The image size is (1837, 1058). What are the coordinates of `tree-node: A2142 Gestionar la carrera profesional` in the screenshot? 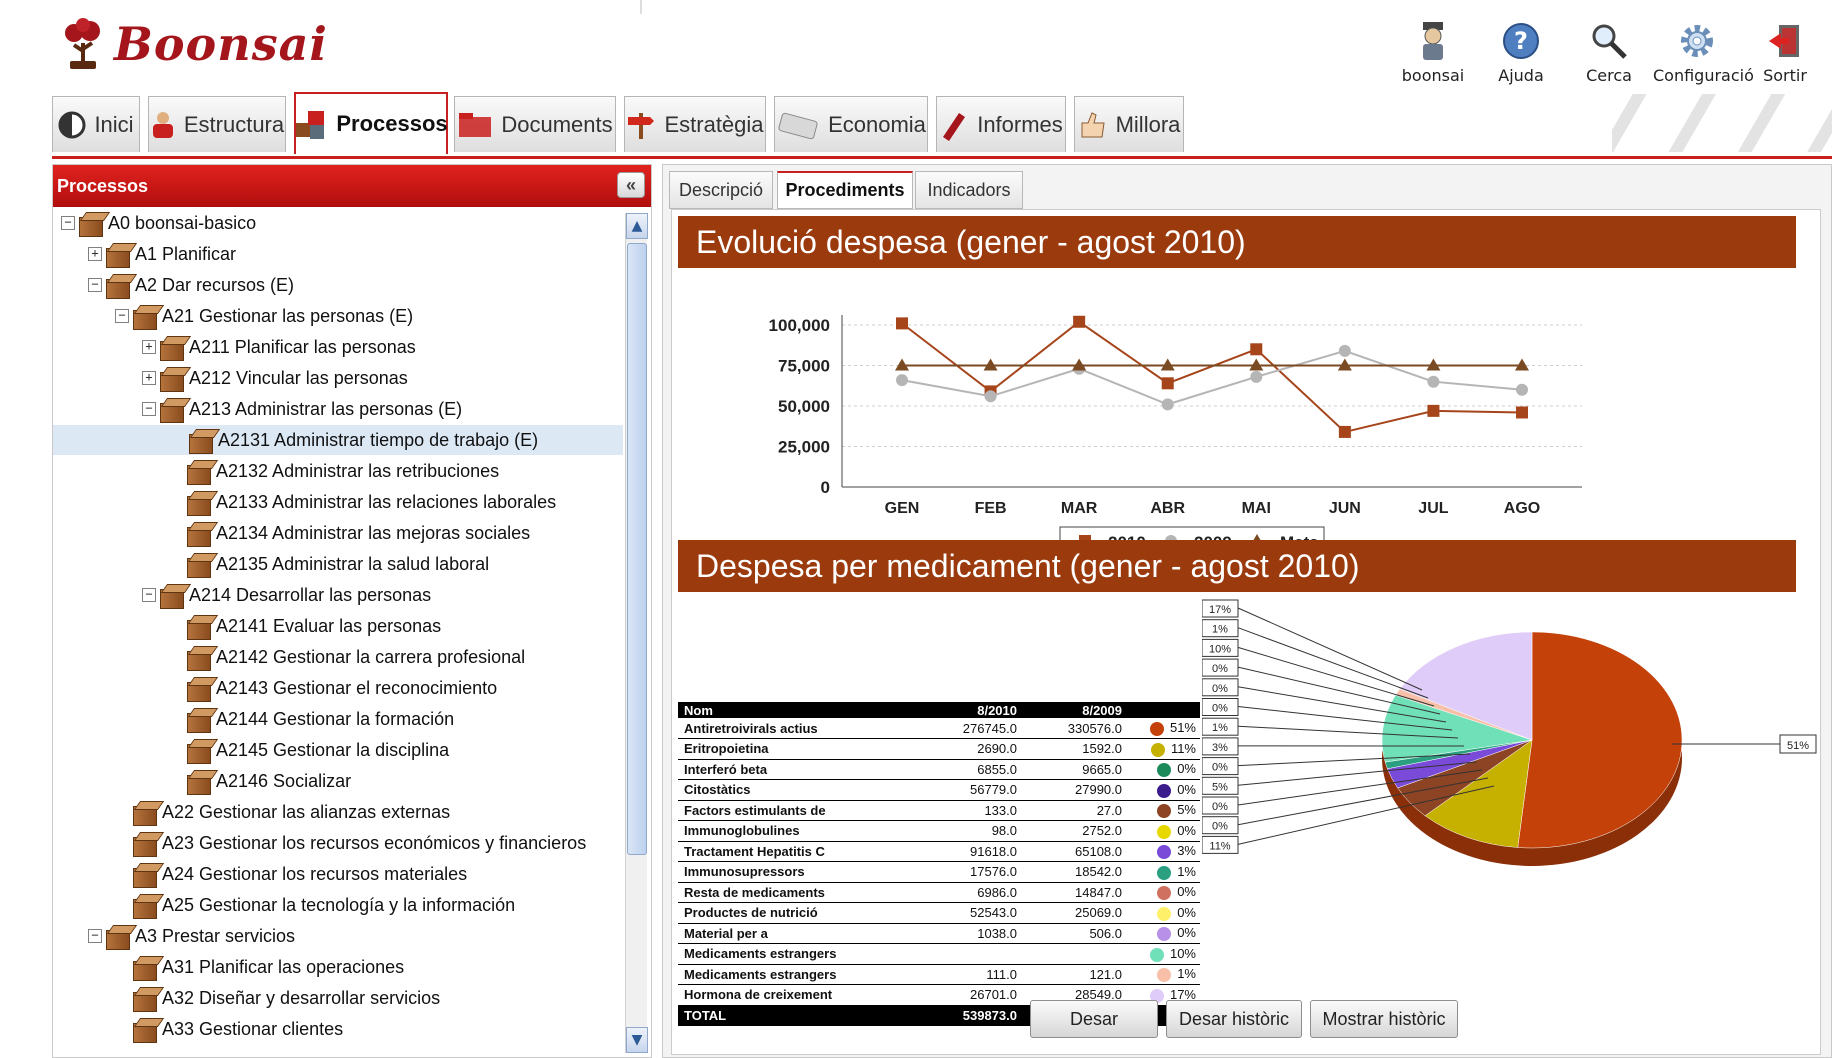 It's located at (356, 657).